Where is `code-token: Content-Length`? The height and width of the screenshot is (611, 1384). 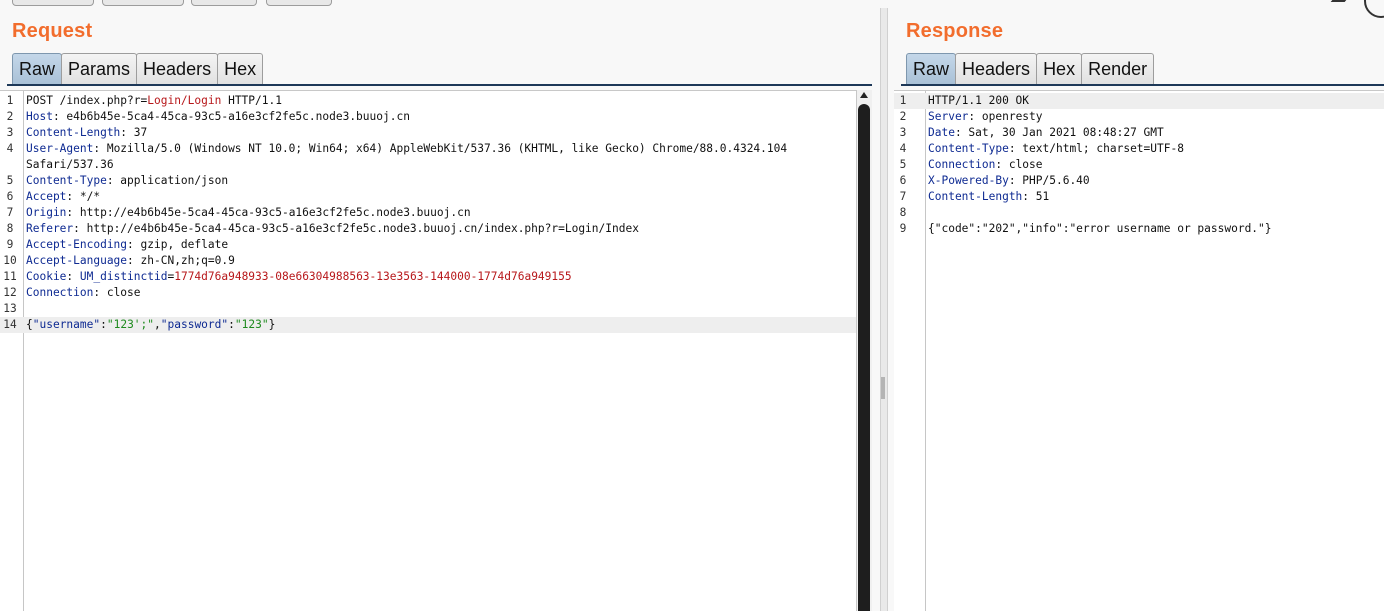
code-token: Content-Length is located at coordinates (975, 196).